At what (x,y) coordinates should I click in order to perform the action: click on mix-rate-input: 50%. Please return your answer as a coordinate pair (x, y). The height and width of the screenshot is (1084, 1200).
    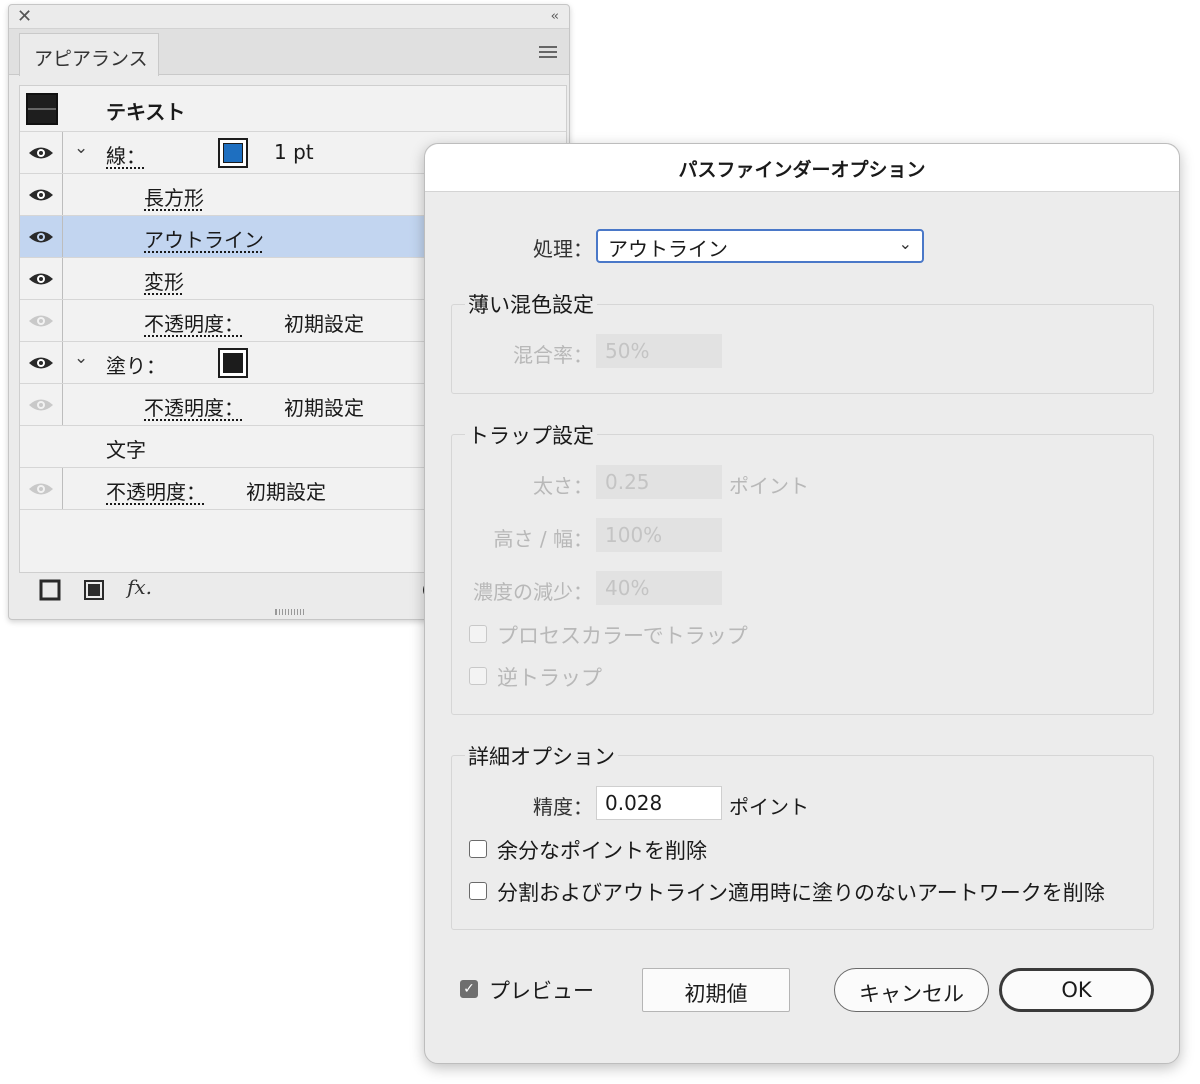
    Looking at the image, I should click on (659, 351).